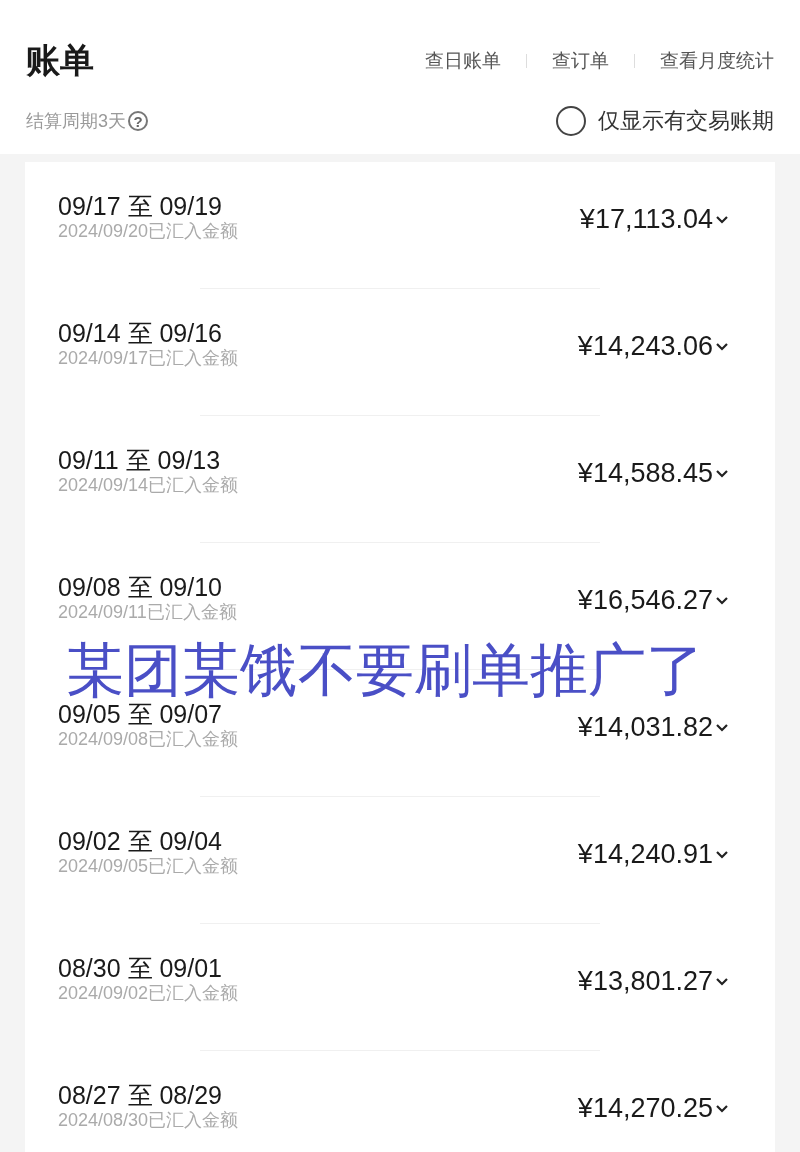 The width and height of the screenshot is (800, 1152). What do you see at coordinates (686, 121) in the screenshot?
I see `filter-label: 仅显示有交易账期` at bounding box center [686, 121].